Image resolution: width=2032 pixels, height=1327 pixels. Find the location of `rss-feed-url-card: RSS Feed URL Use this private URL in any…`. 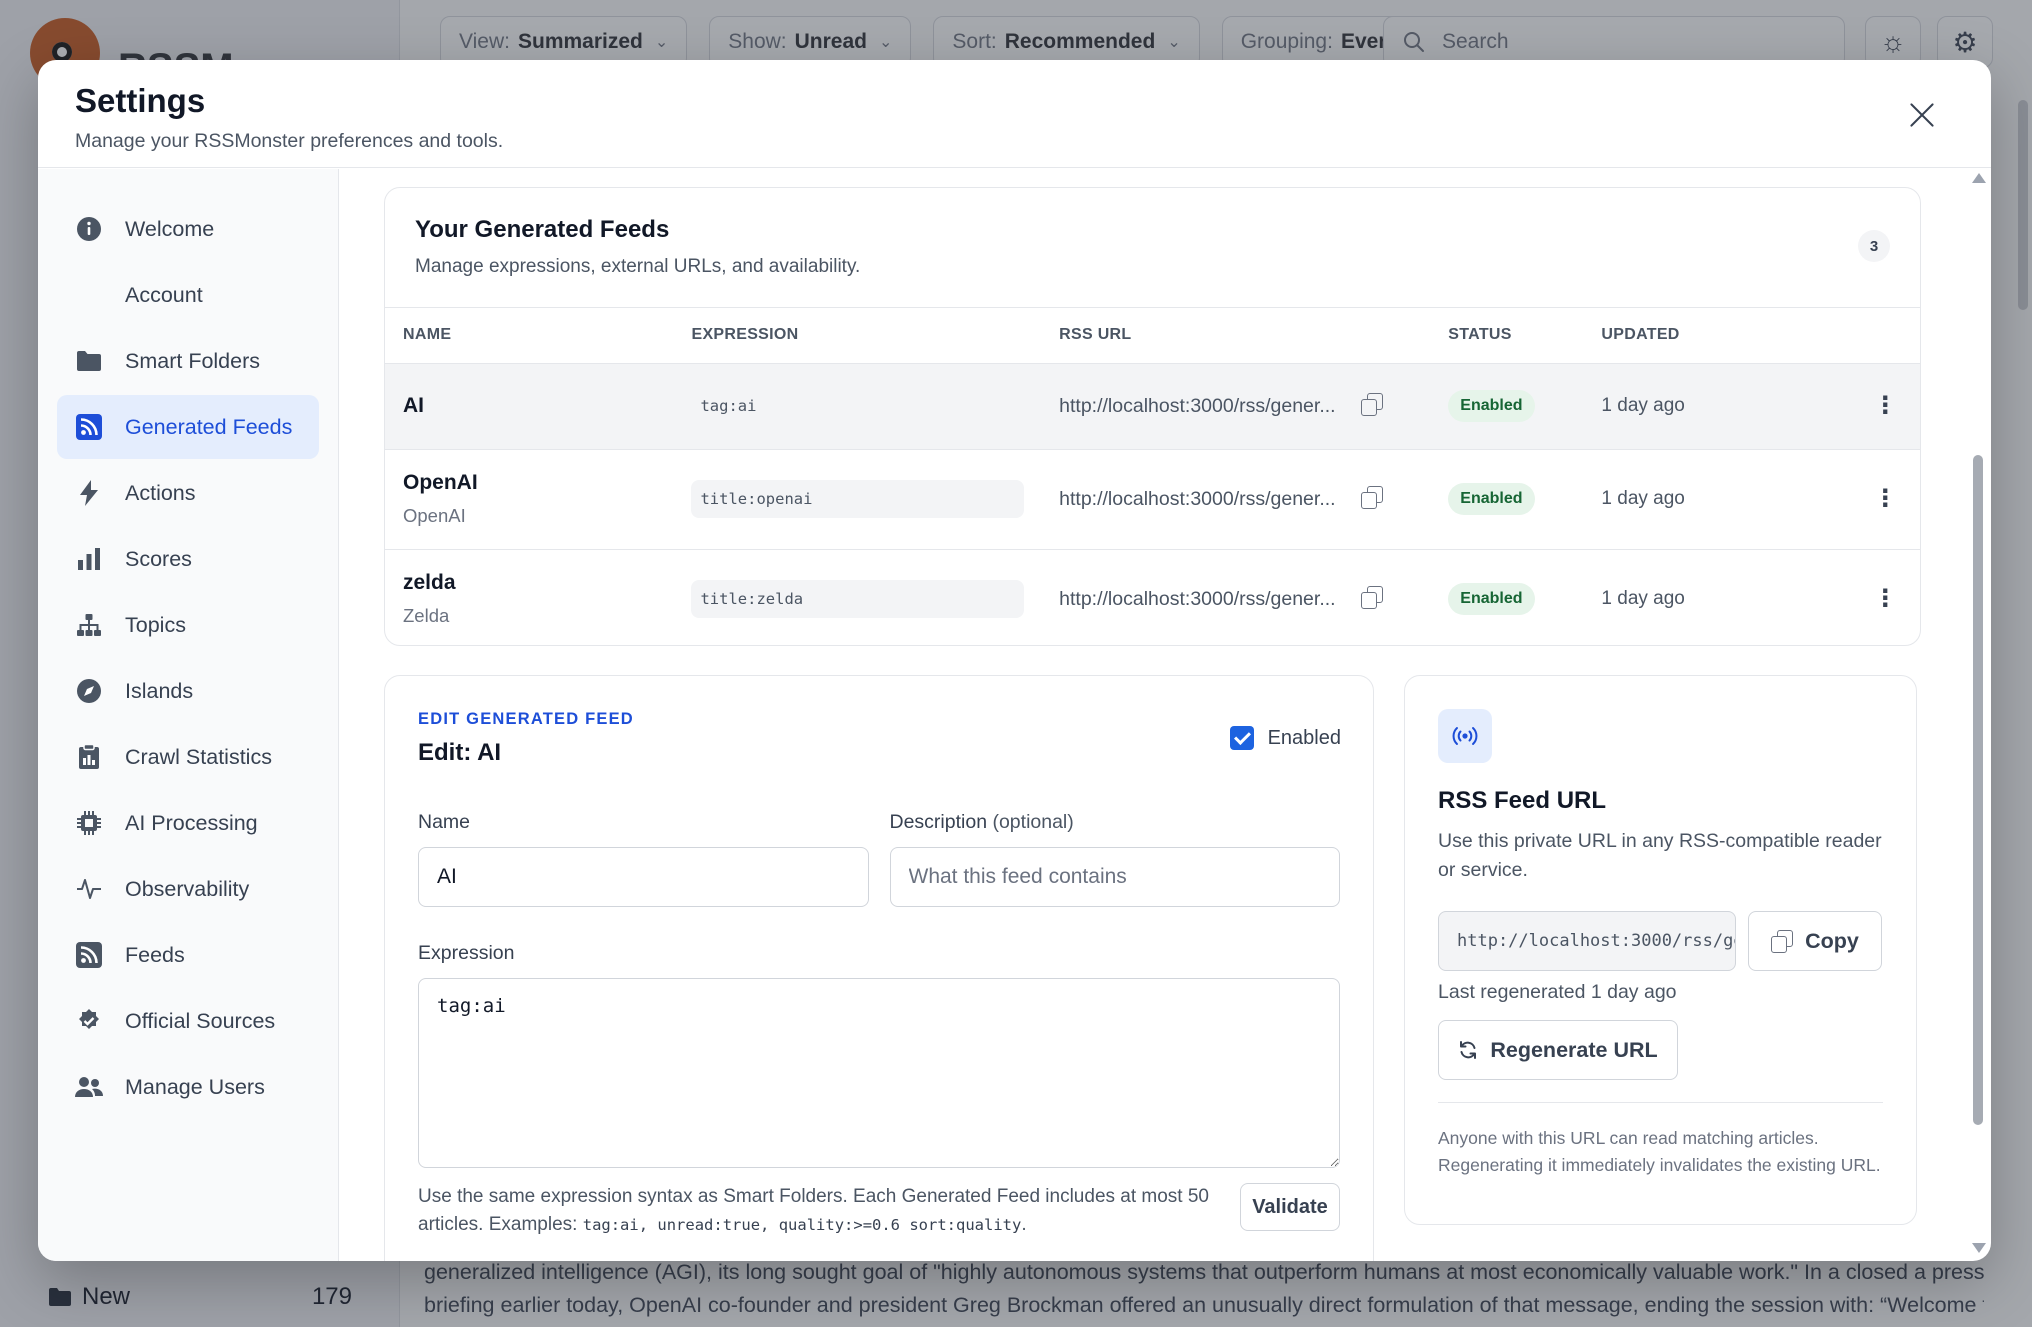

rss-feed-url-card: RSS Feed URL Use this private URL in any… is located at coordinates (1660, 950).